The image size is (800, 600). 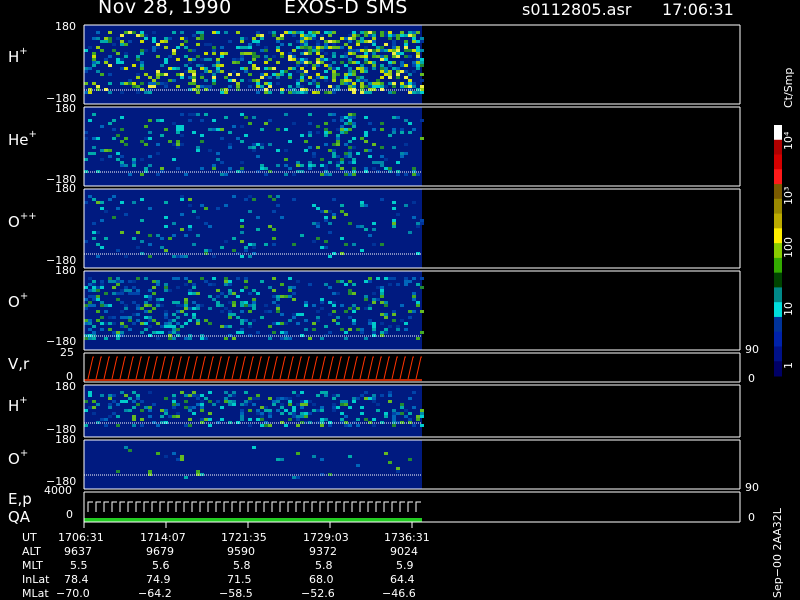 I want to click on ephem-value: 9024, so click(x=404, y=551).